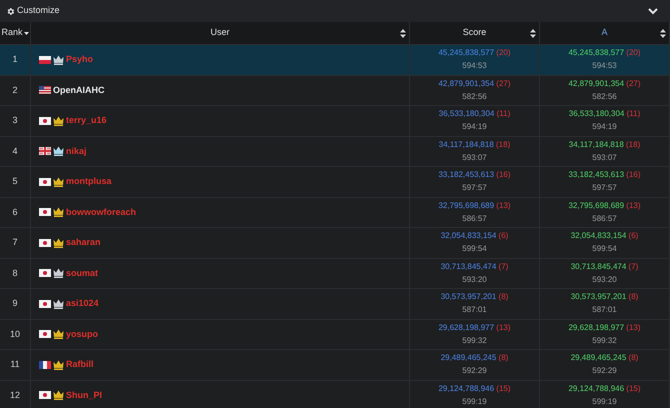 The width and height of the screenshot is (670, 408). Describe the element at coordinates (101, 212) in the screenshot. I see `user-link: bowwowforeach` at that location.